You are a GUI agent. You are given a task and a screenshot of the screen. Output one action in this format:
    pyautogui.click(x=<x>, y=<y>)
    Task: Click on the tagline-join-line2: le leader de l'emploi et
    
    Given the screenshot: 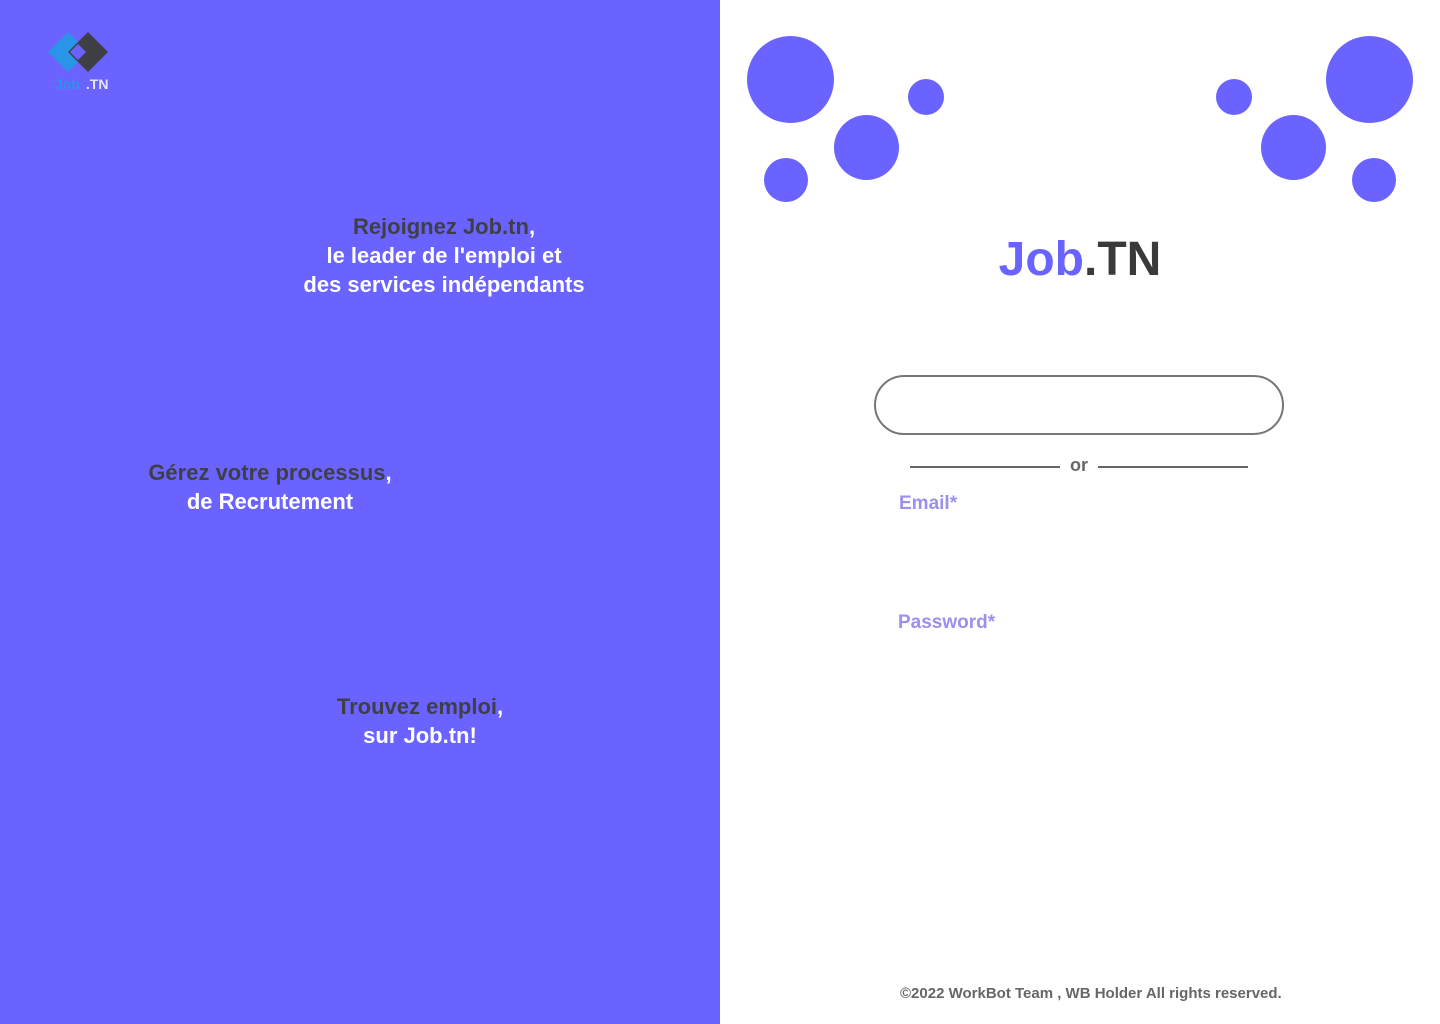 What is the action you would take?
    pyautogui.click(x=444, y=255)
    